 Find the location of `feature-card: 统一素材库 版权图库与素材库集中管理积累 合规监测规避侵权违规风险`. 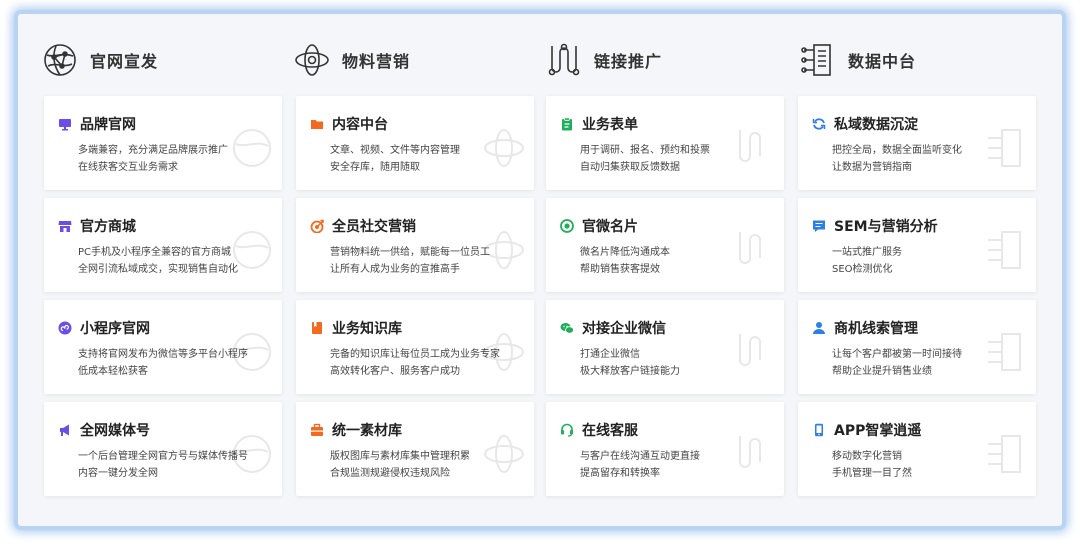

feature-card: 统一素材库 版权图库与素材库集中管理积累 合规监测规避侵权违规风险 is located at coordinates (415, 449).